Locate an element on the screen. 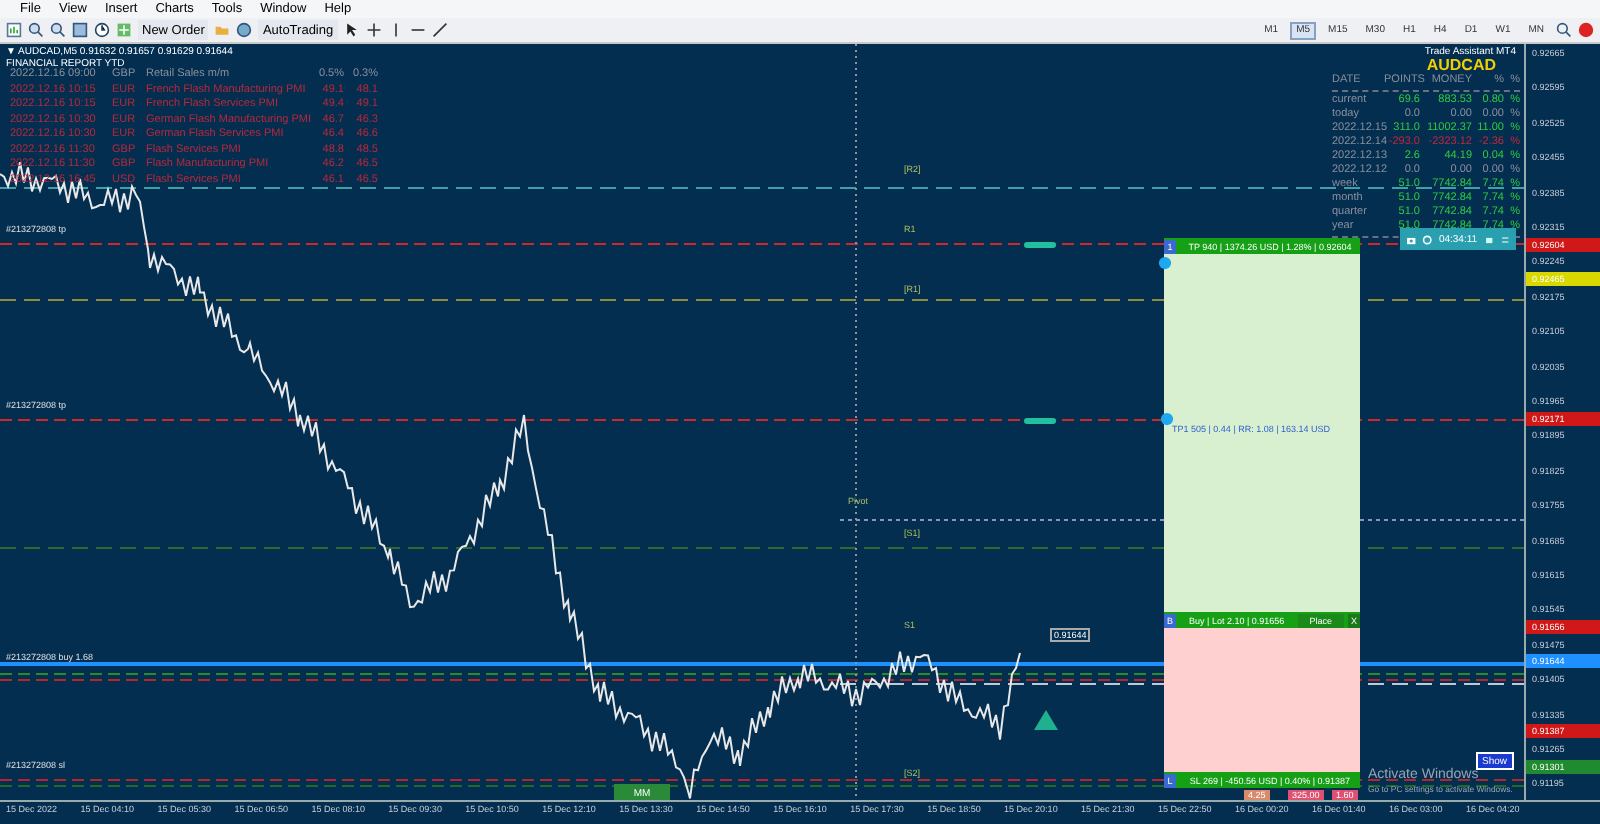  cursor-icon is located at coordinates (351, 30).